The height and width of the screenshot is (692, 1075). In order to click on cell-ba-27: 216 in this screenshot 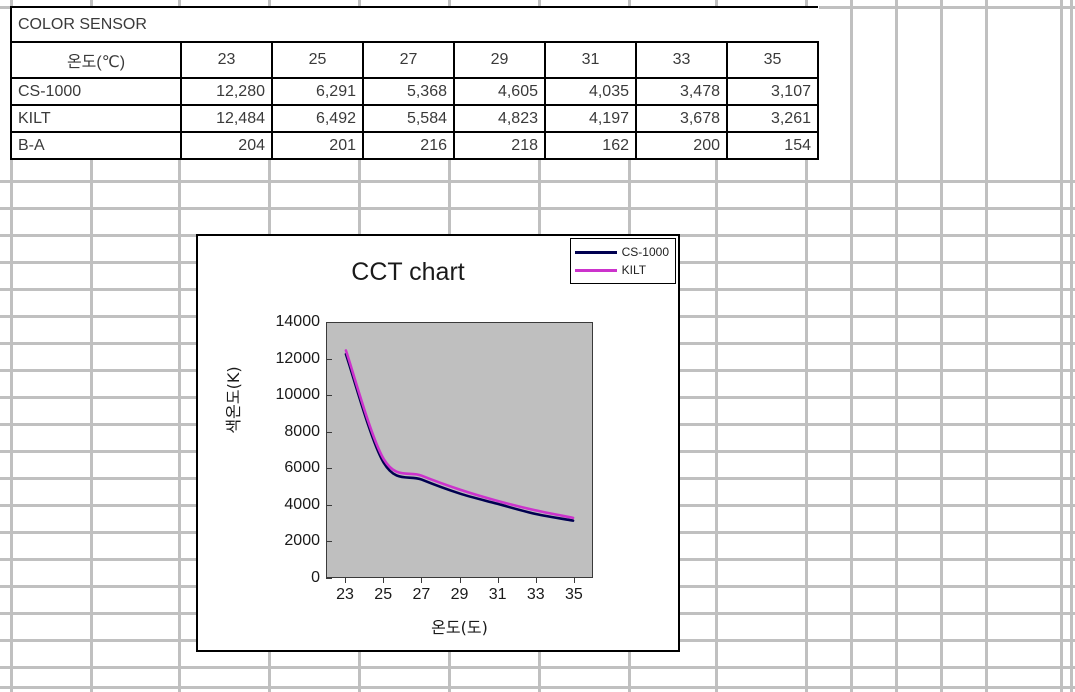, I will do `click(408, 145)`.